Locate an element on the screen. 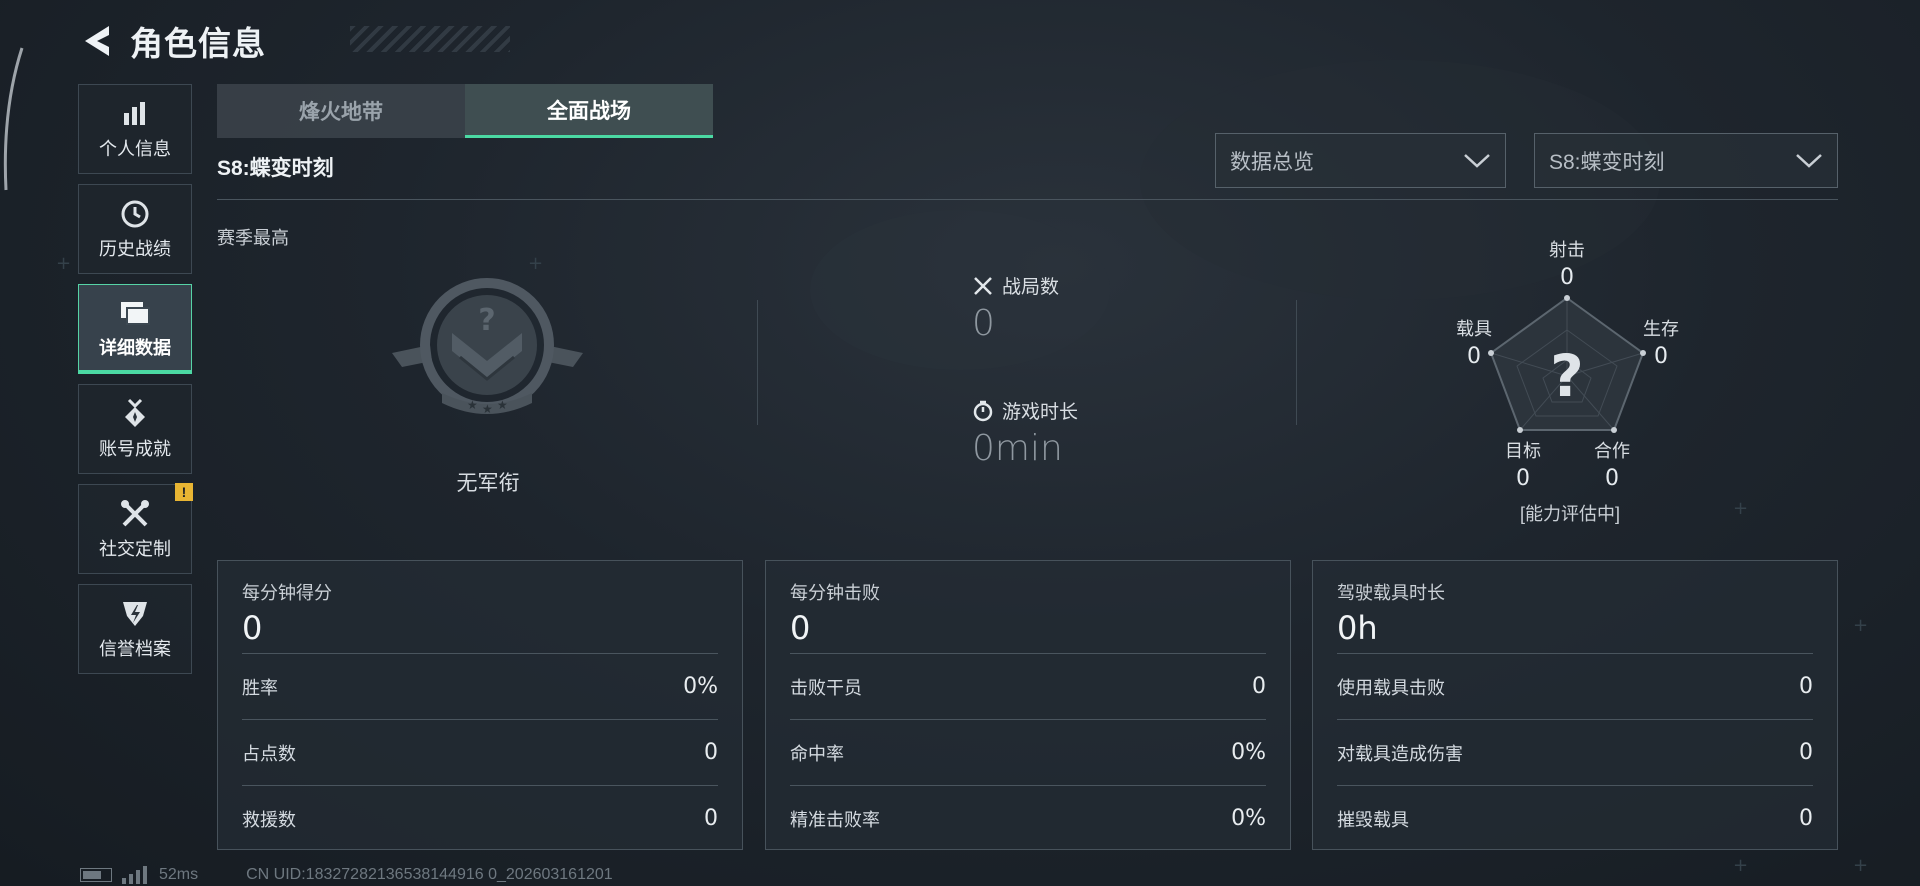 The height and width of the screenshot is (886, 1920). radar-value-shooting: 0 is located at coordinates (1567, 277).